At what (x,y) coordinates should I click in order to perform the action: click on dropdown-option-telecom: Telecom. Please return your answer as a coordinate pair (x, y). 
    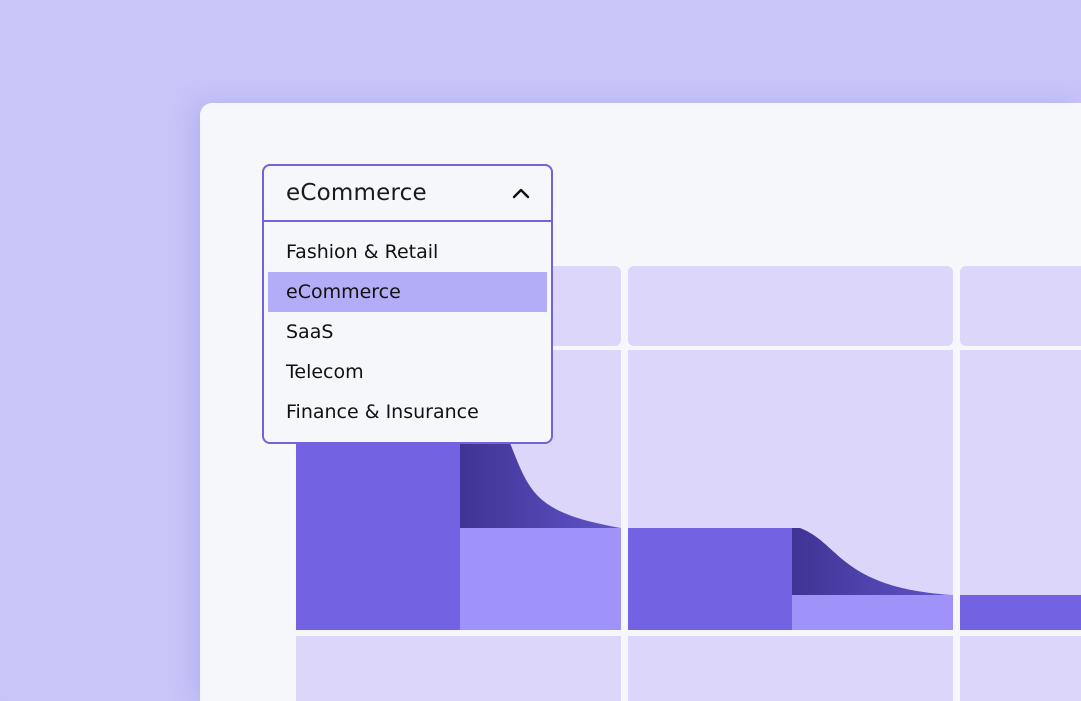
    Looking at the image, I should click on (407, 372).